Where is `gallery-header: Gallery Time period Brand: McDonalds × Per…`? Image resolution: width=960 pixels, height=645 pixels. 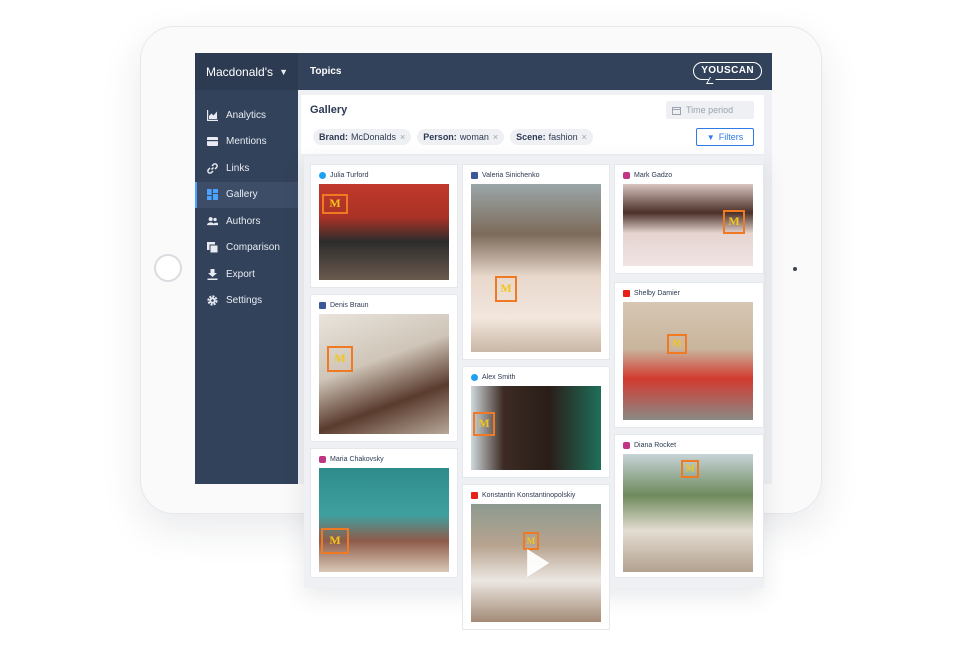
gallery-header: Gallery Time period Brand: McDonalds × Per… is located at coordinates (532, 124).